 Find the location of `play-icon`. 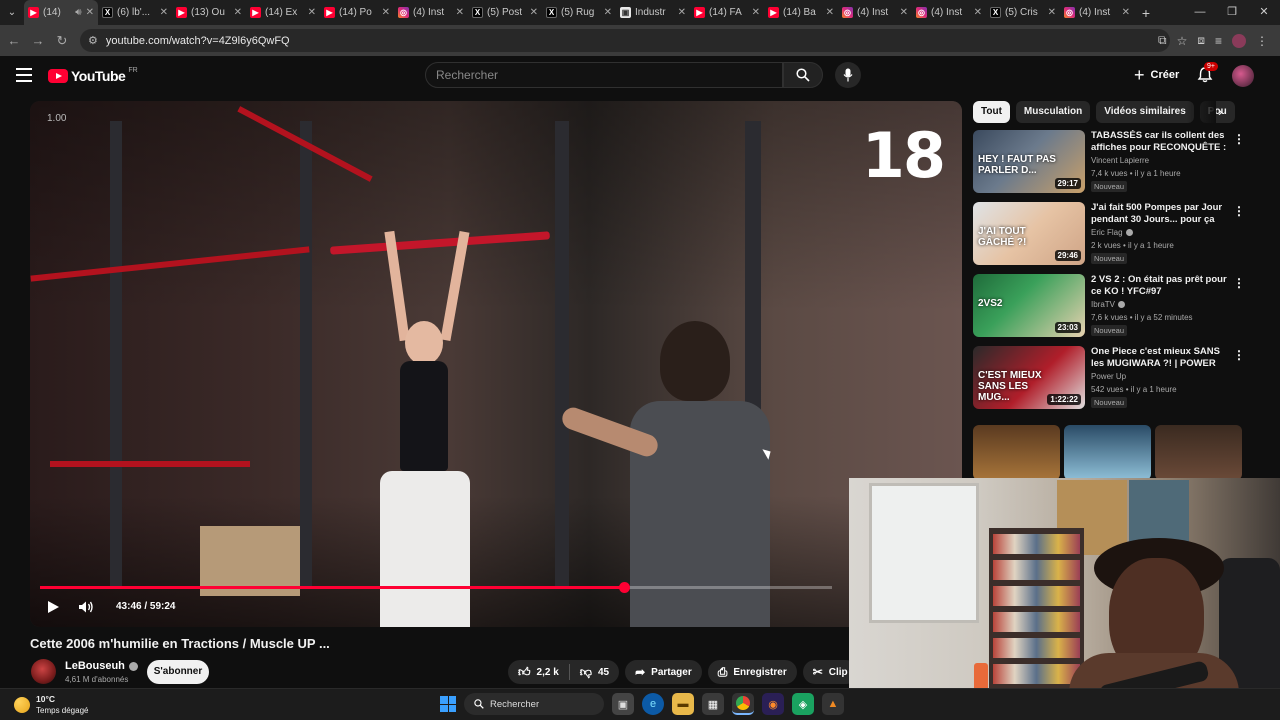

play-icon is located at coordinates (53, 607).